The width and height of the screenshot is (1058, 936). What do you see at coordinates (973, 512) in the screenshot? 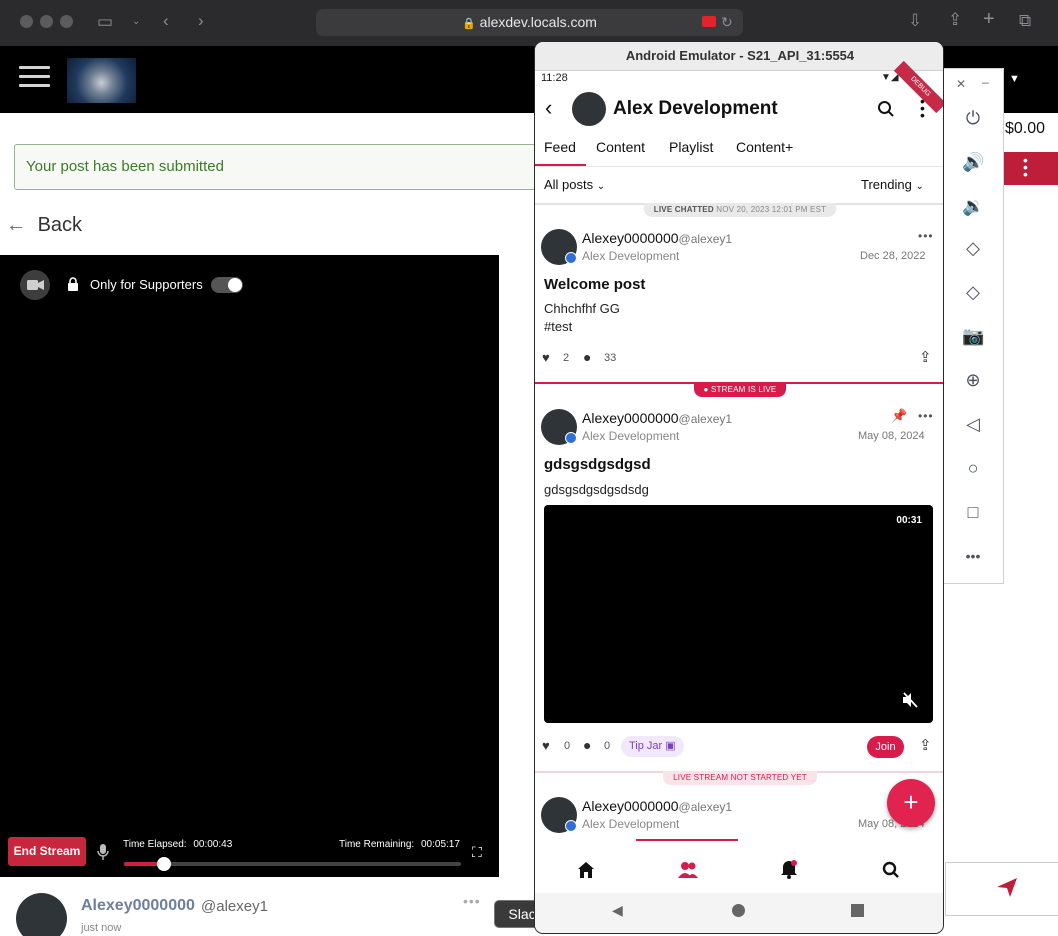
I see `overview-icon: □` at bounding box center [973, 512].